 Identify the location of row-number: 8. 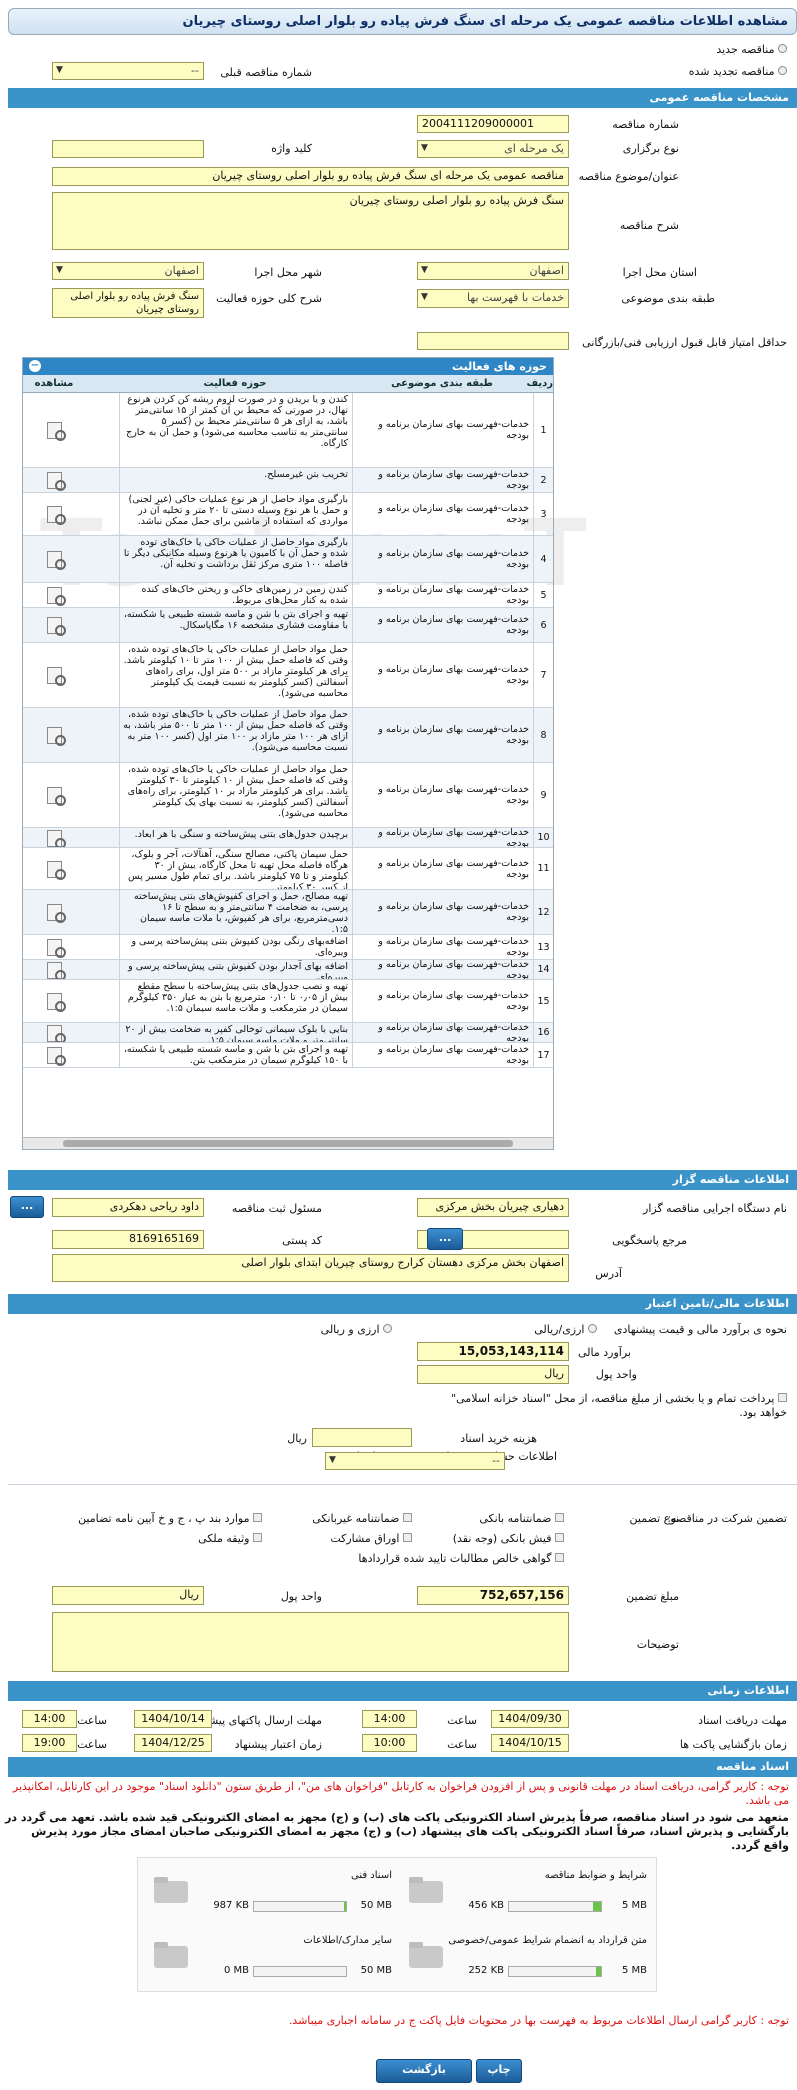
(543, 735).